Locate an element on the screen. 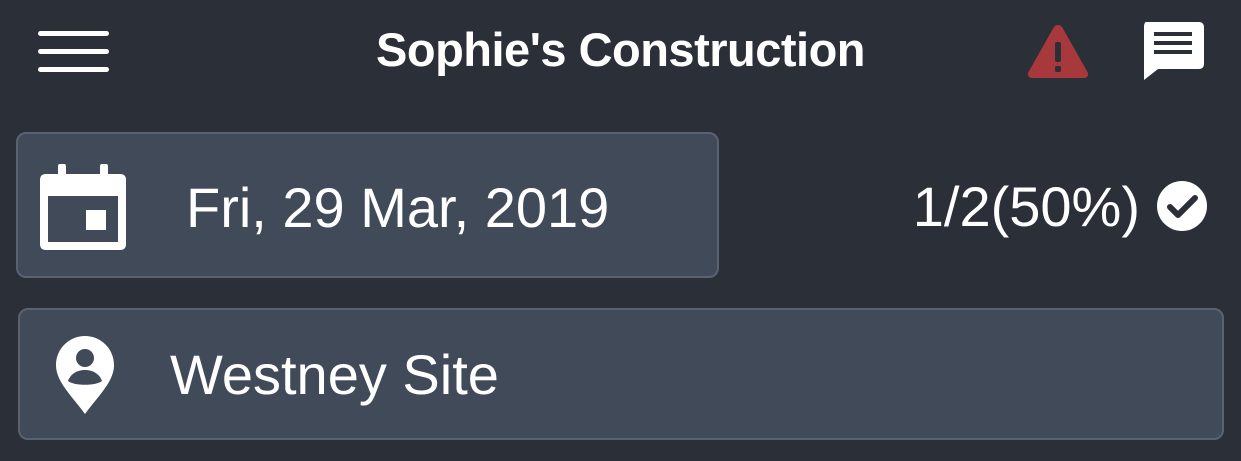 Image resolution: width=1241 pixels, height=461 pixels. page-title: Sophie's Construction is located at coordinates (620, 49).